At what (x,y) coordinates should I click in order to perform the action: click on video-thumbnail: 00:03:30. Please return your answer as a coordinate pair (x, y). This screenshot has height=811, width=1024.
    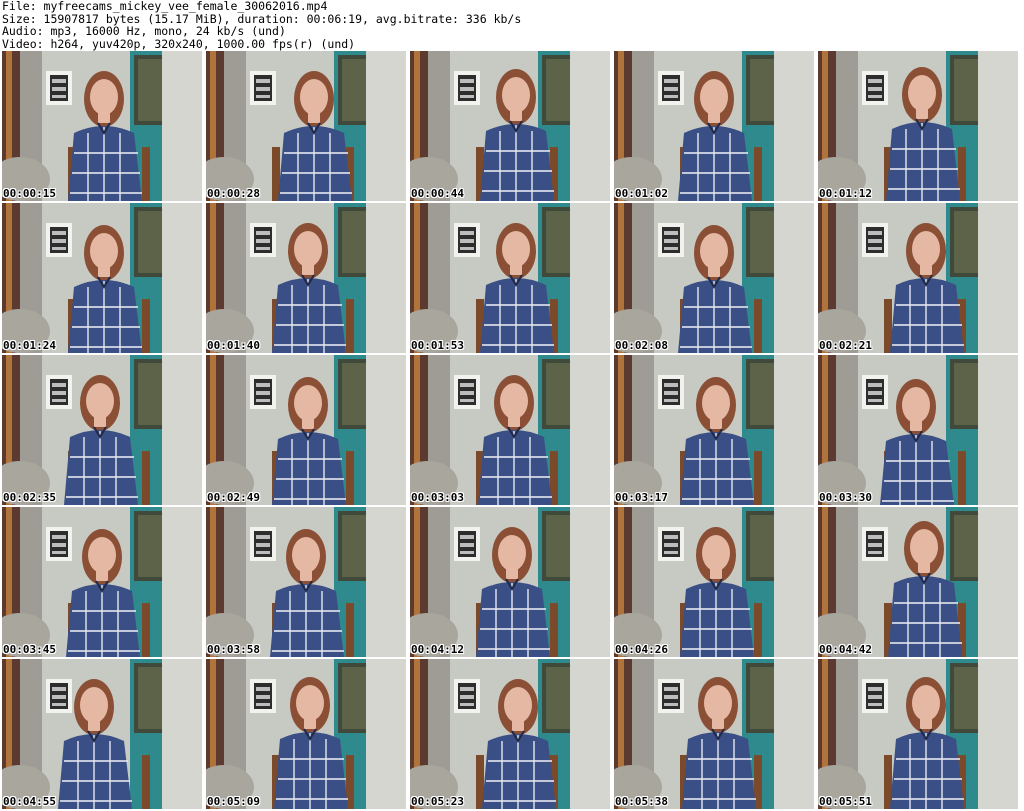
    Looking at the image, I should click on (918, 430).